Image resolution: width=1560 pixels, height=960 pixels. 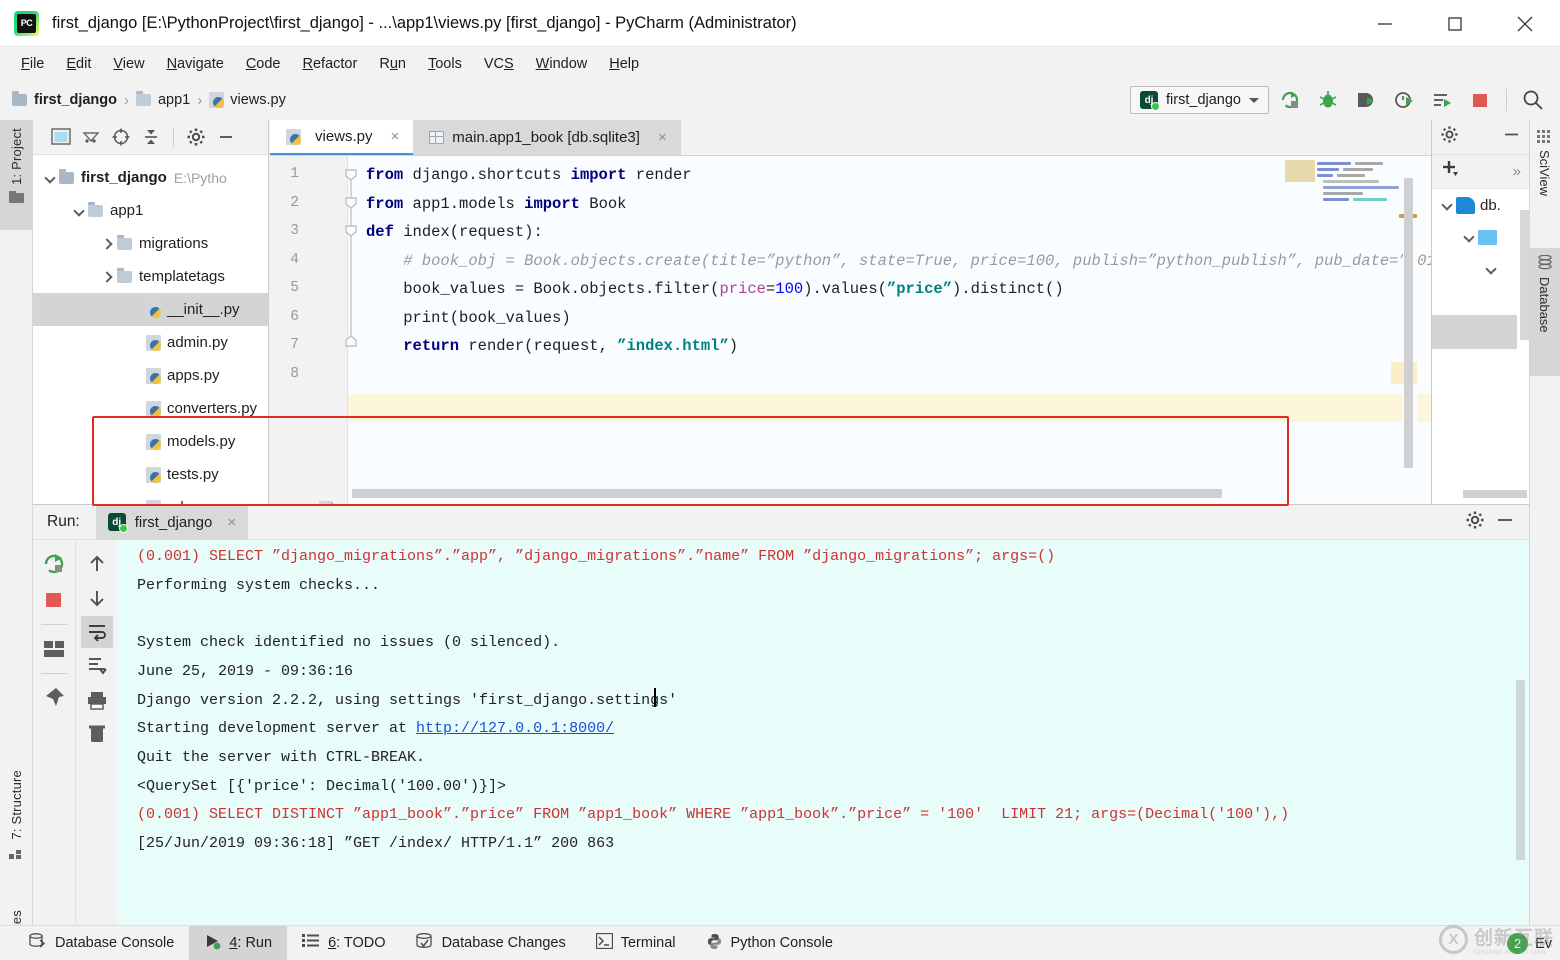 I want to click on database-tree-selected-row, so click(x=1474, y=332).